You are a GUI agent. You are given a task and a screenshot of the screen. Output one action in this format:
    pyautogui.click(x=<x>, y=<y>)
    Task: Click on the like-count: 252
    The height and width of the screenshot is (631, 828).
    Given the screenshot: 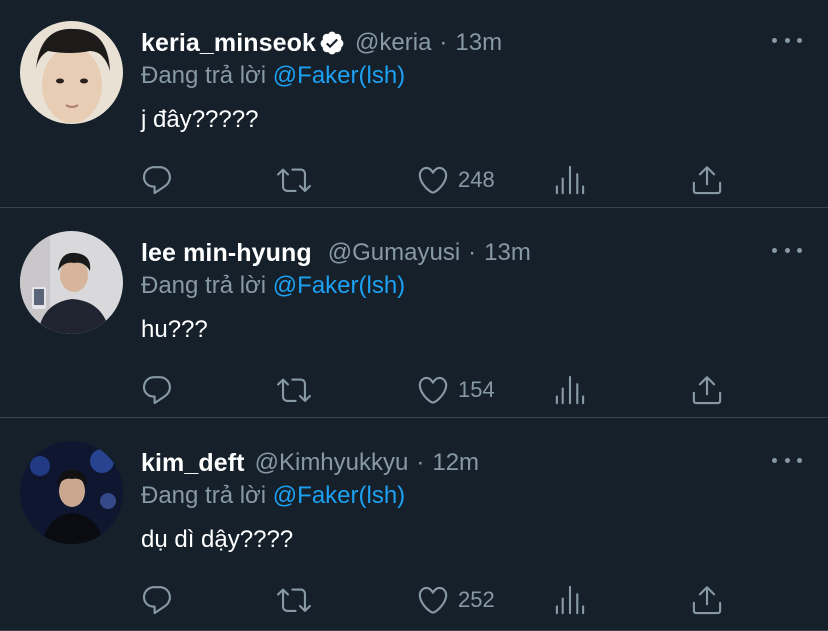 What is the action you would take?
    pyautogui.click(x=476, y=599)
    